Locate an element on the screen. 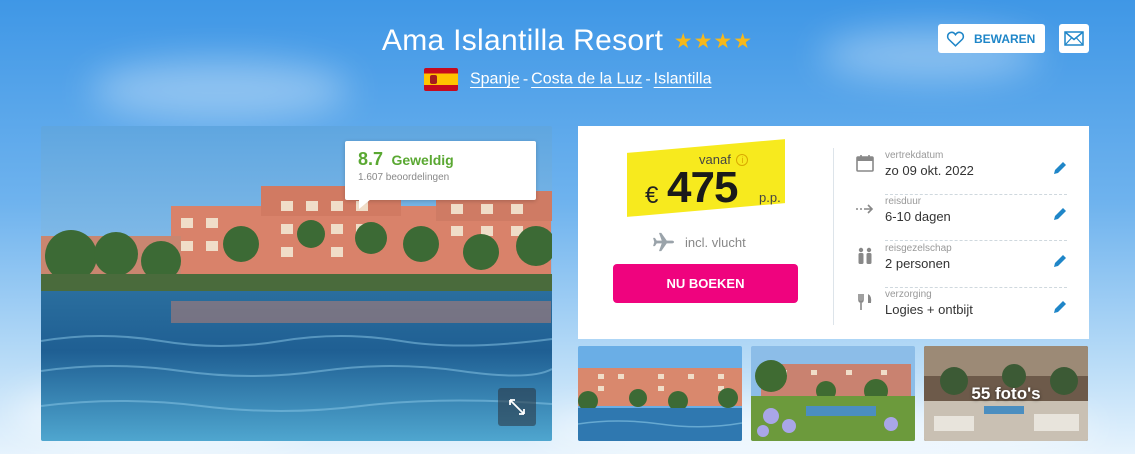  info-icon: i is located at coordinates (742, 160).